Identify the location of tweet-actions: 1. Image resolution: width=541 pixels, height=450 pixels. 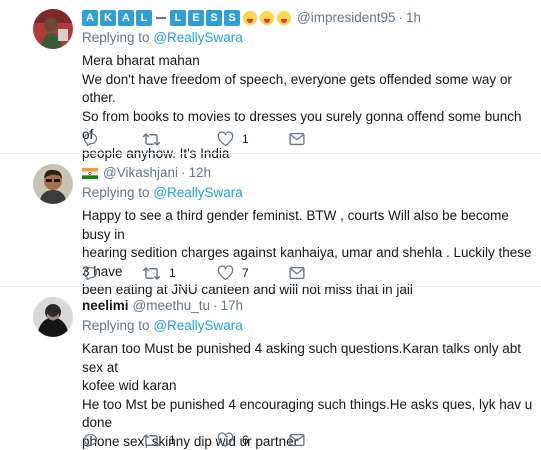
(193, 139).